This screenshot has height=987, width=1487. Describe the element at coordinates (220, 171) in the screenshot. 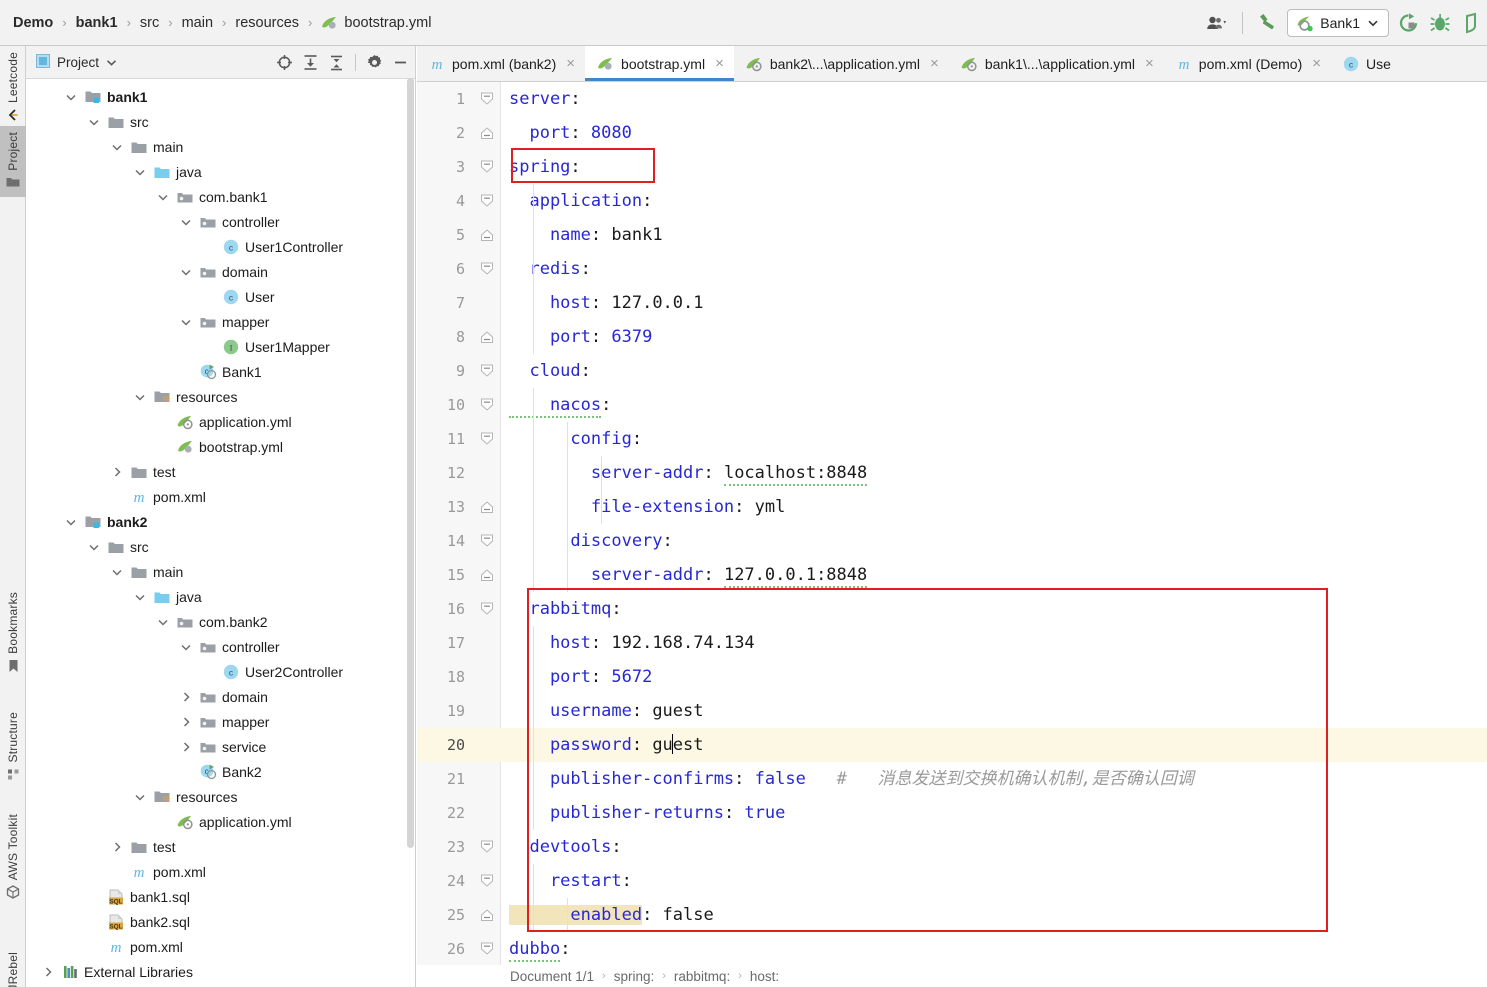

I see `tree-node-java: java` at that location.